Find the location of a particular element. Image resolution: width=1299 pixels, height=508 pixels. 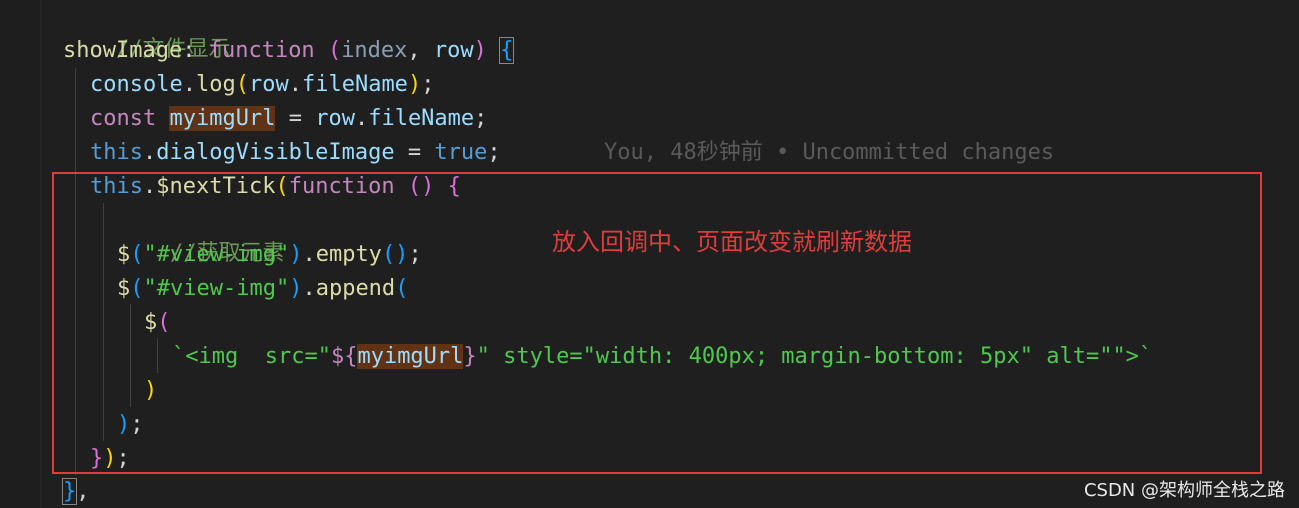

param-row: row is located at coordinates (453, 50).